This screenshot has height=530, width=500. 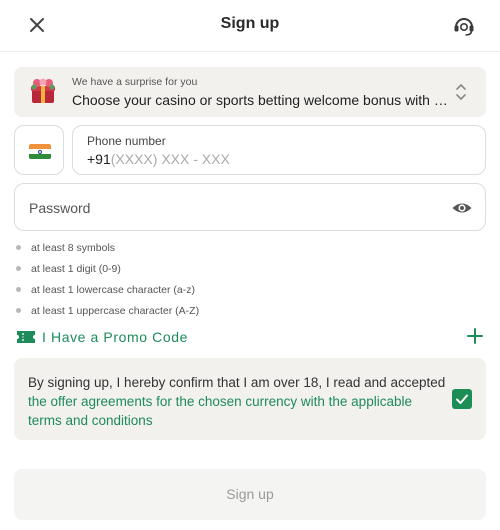 I want to click on plus-icon, so click(x=475, y=336).